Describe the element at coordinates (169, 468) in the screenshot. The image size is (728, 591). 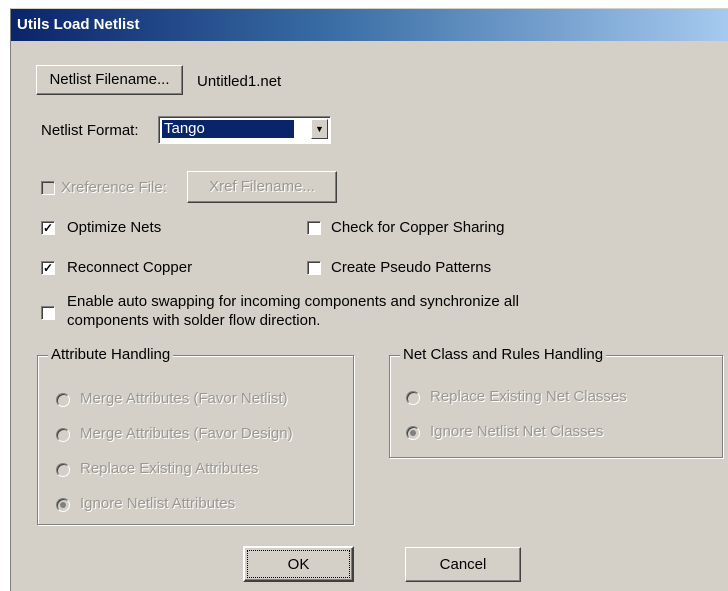
I see `replace-existing-attributes-label: Replace Existing Attributes` at that location.